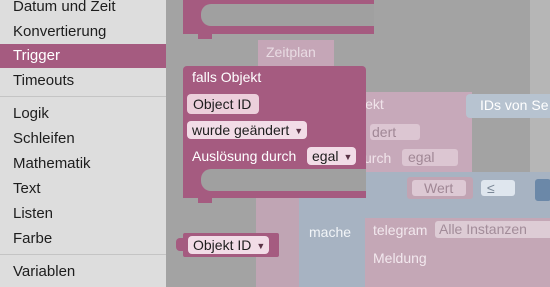 The width and height of the screenshot is (550, 287). I want to click on object-id-text: Objekt ID, so click(222, 245).